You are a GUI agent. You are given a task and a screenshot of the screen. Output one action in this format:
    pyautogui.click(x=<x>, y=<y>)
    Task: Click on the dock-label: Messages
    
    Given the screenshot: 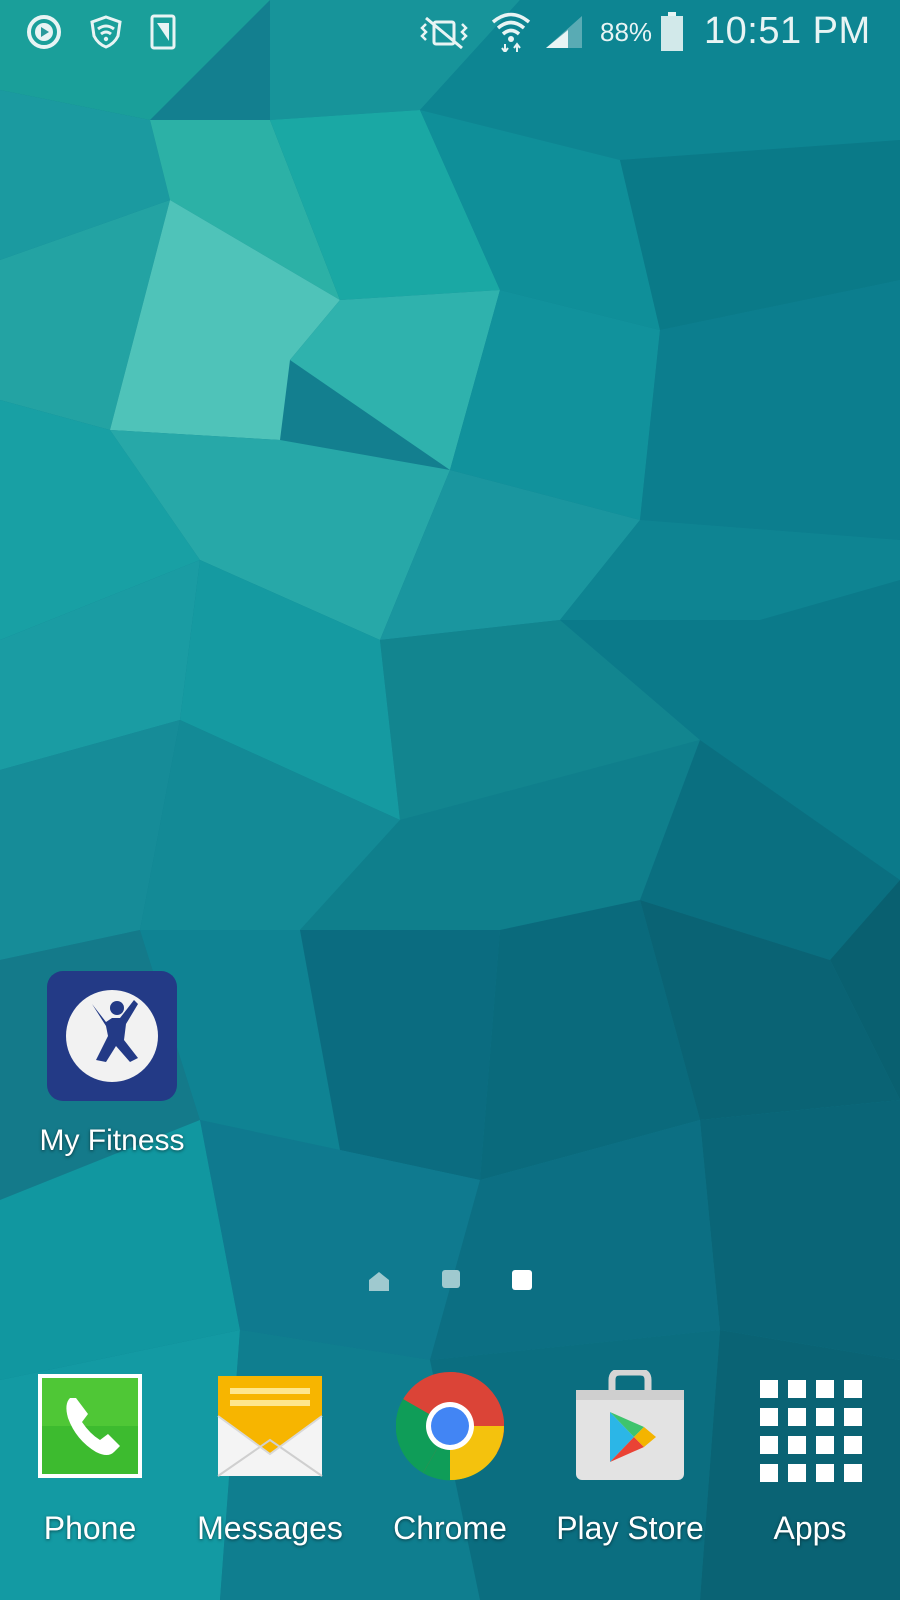 What is the action you would take?
    pyautogui.click(x=270, y=1528)
    